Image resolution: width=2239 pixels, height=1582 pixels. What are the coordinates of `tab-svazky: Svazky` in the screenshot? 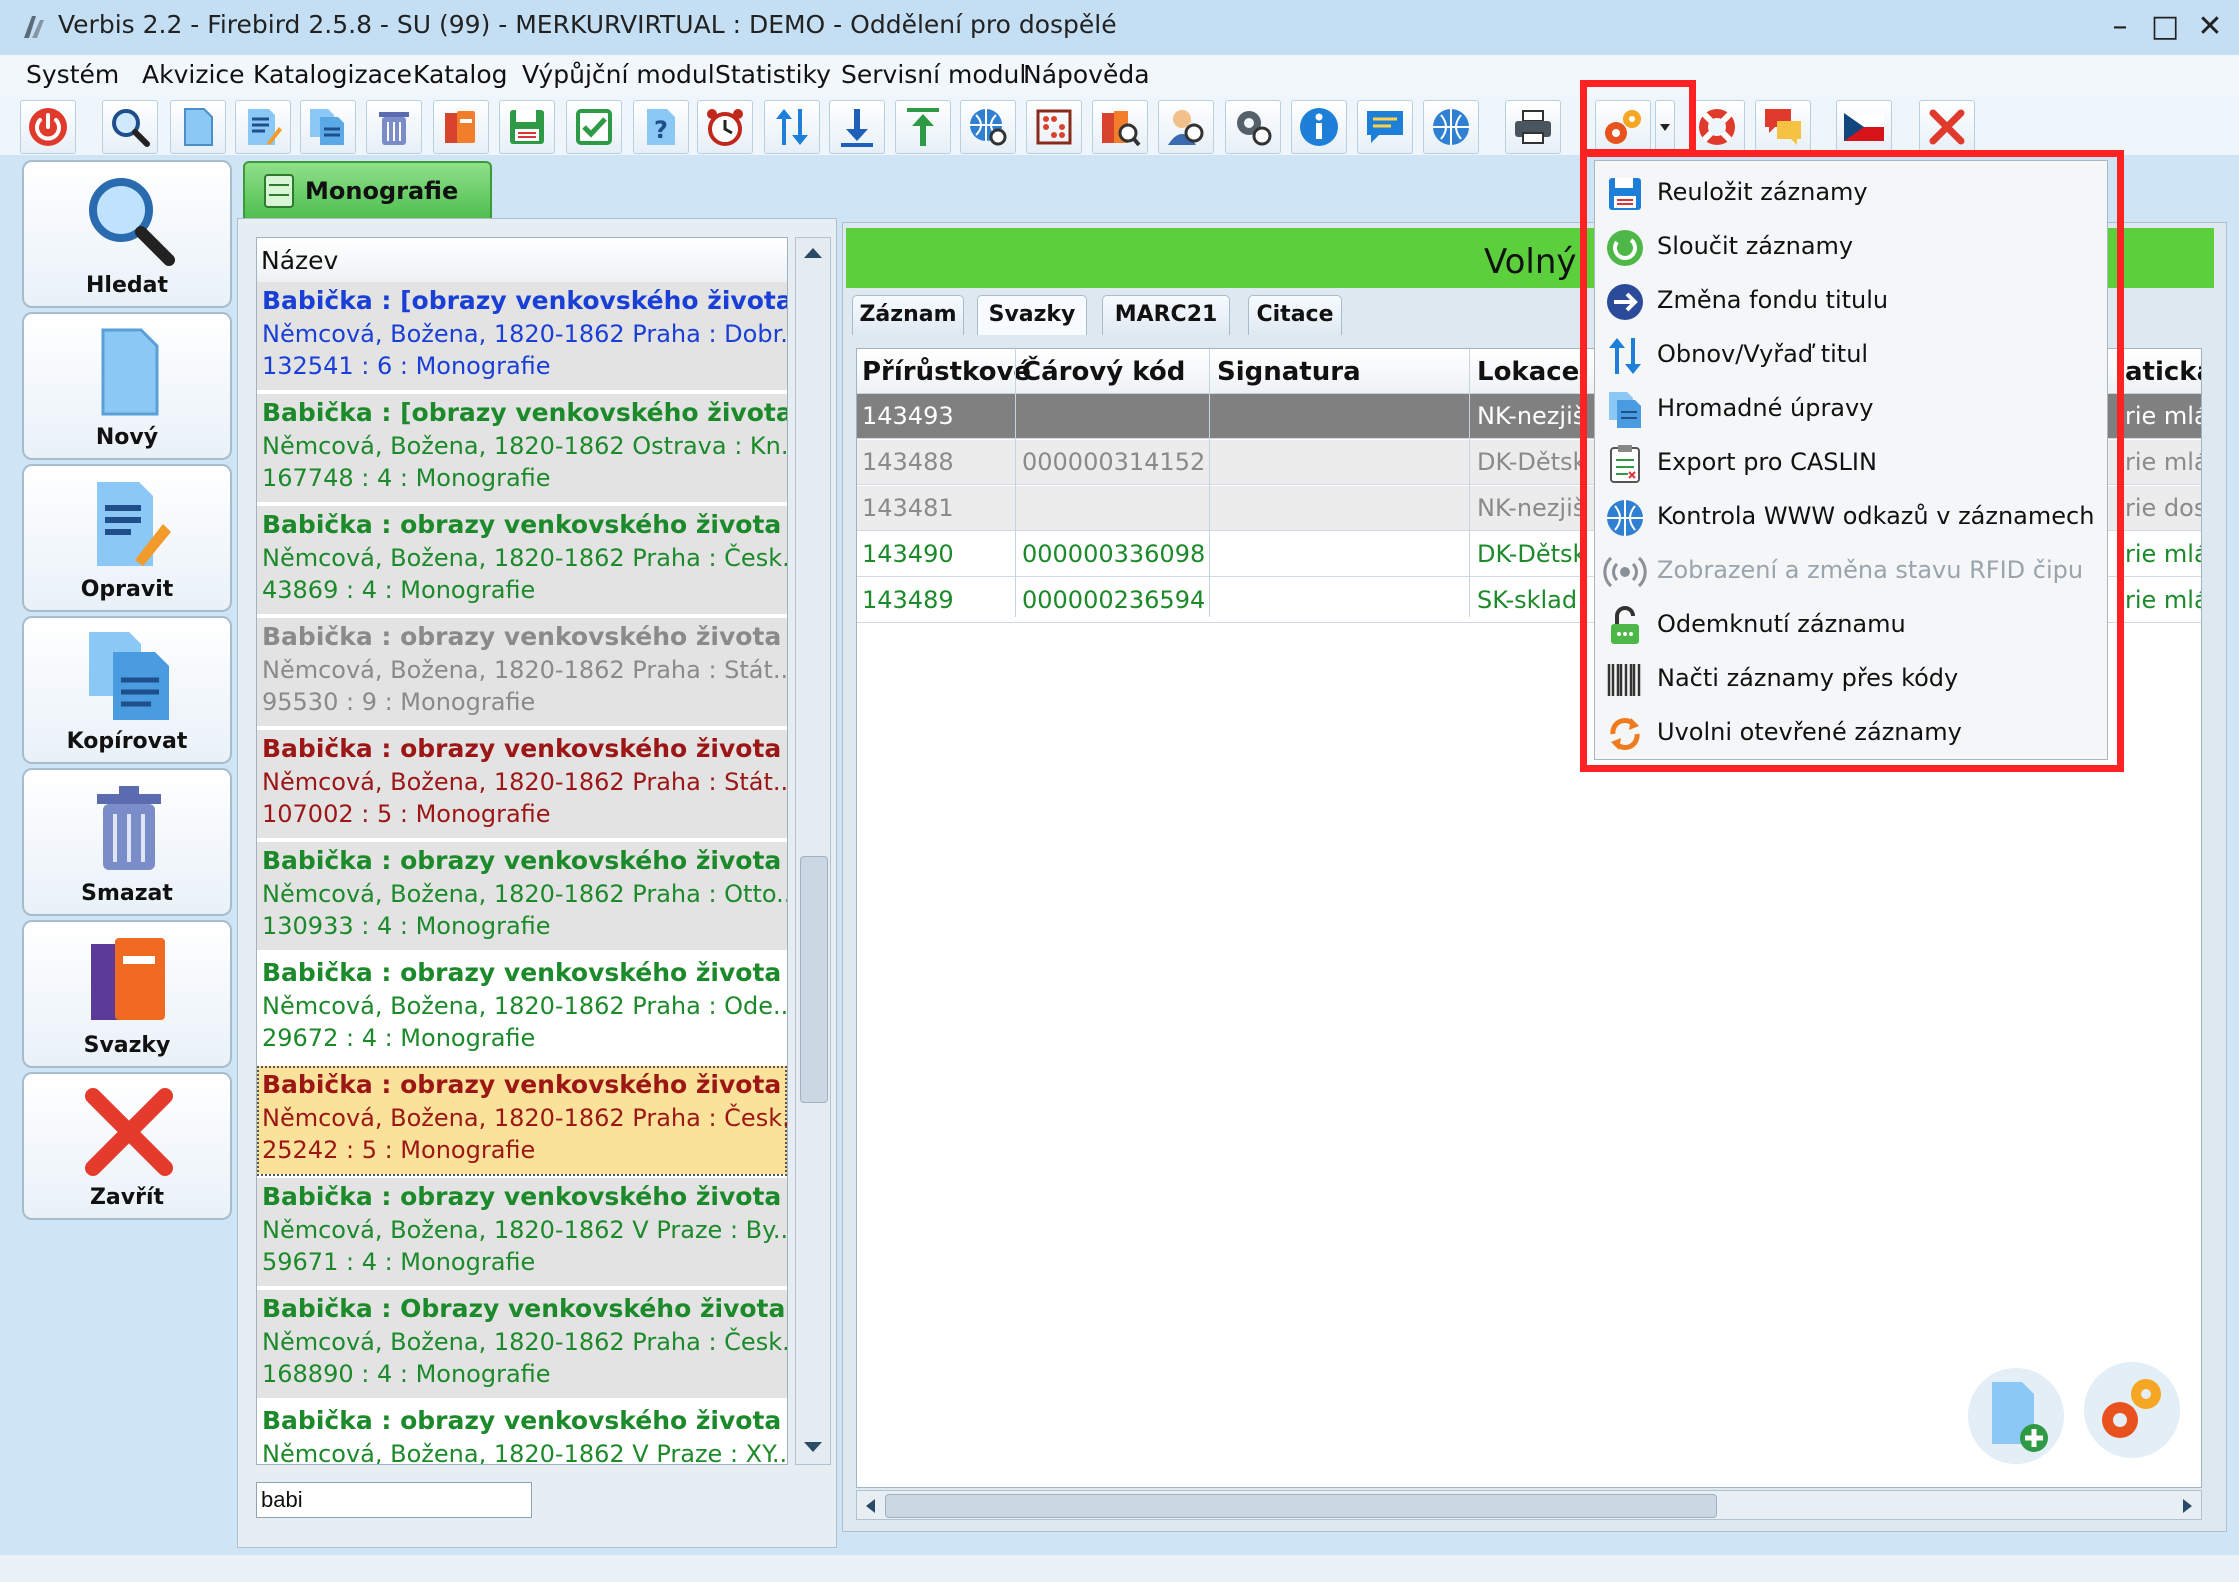 It's located at (1032, 315).